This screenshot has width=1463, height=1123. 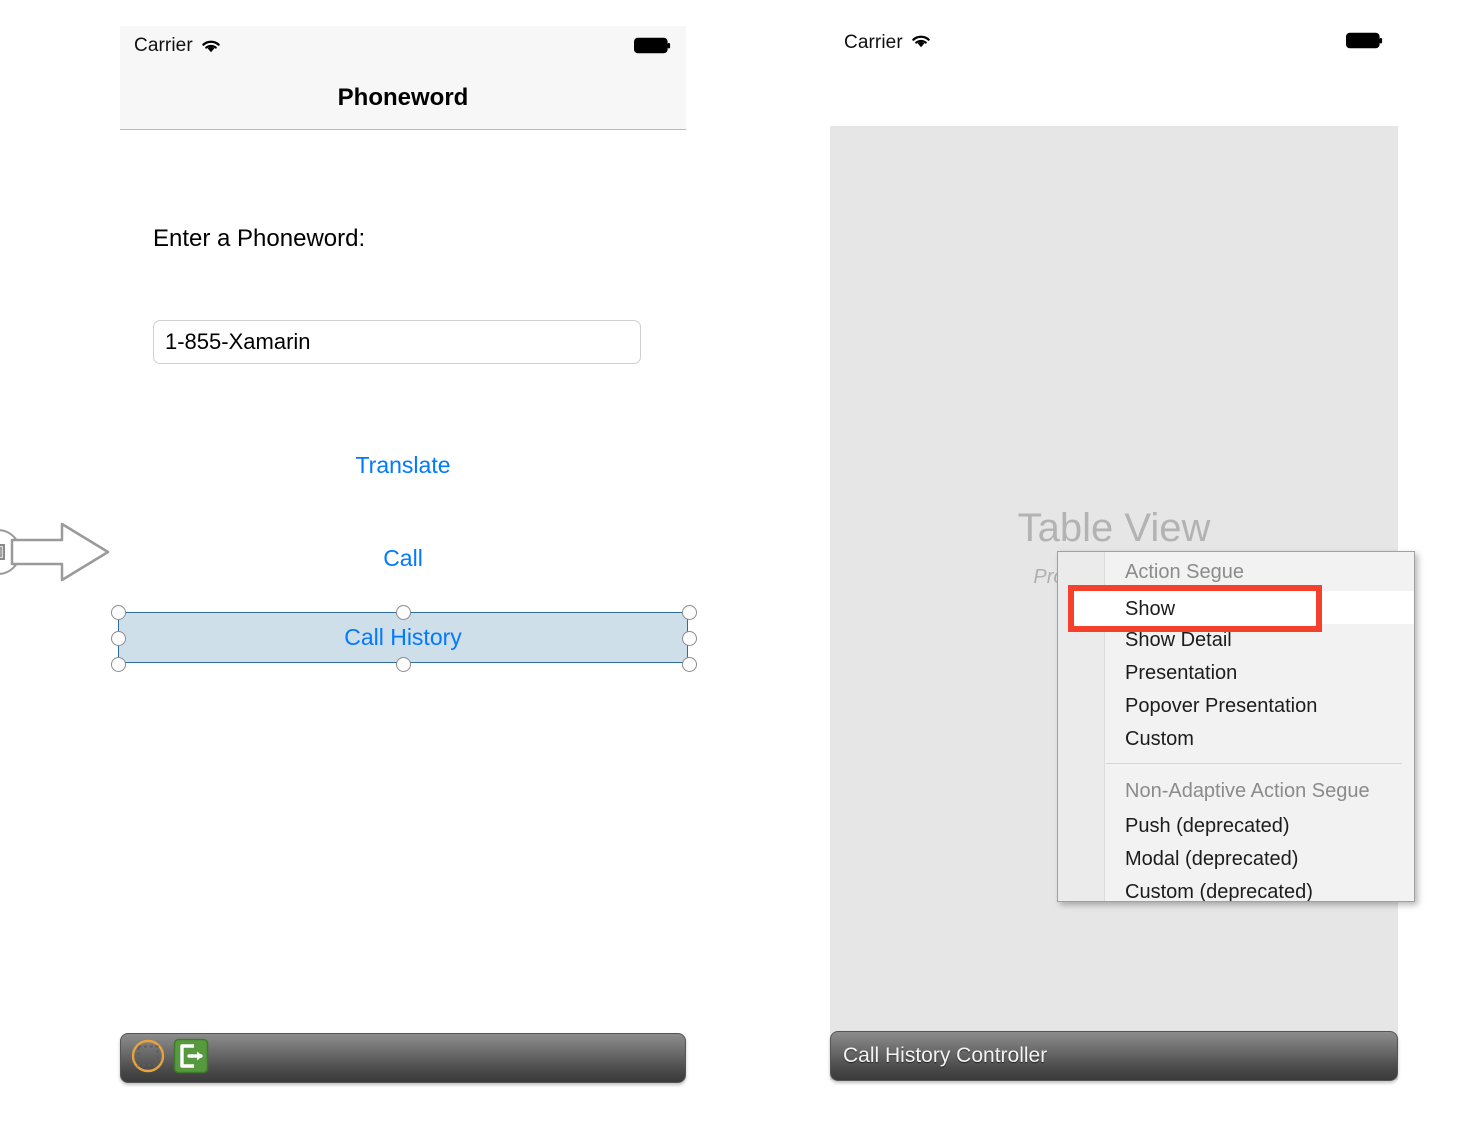 What do you see at coordinates (1114, 1056) in the screenshot?
I see `right-scene-dock: Call History Controller` at bounding box center [1114, 1056].